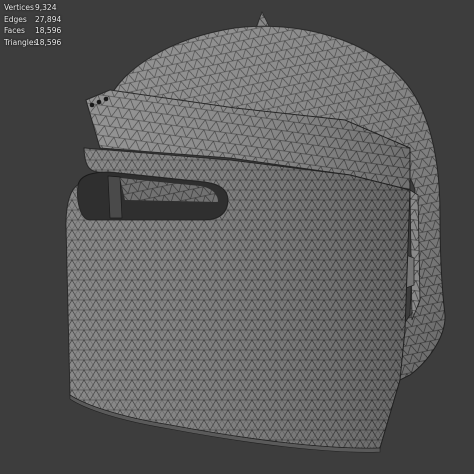 The image size is (474, 474). Describe the element at coordinates (46, 7) in the screenshot. I see `stat-value: 9,324` at that location.